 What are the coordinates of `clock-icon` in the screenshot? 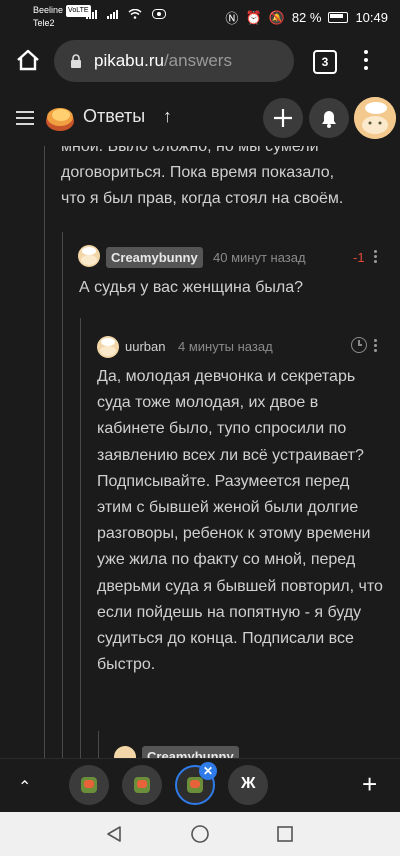 It's located at (359, 345).